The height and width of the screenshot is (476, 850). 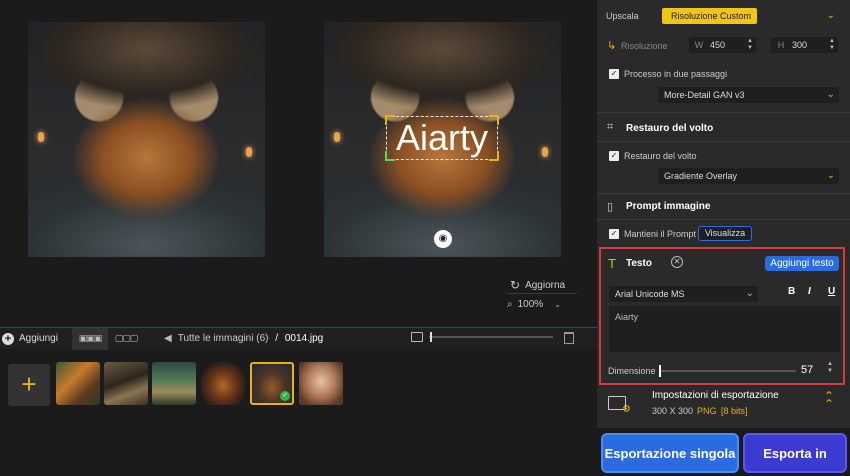 What do you see at coordinates (660, 156) in the screenshot?
I see `face-restore-label: Restauro del volto` at bounding box center [660, 156].